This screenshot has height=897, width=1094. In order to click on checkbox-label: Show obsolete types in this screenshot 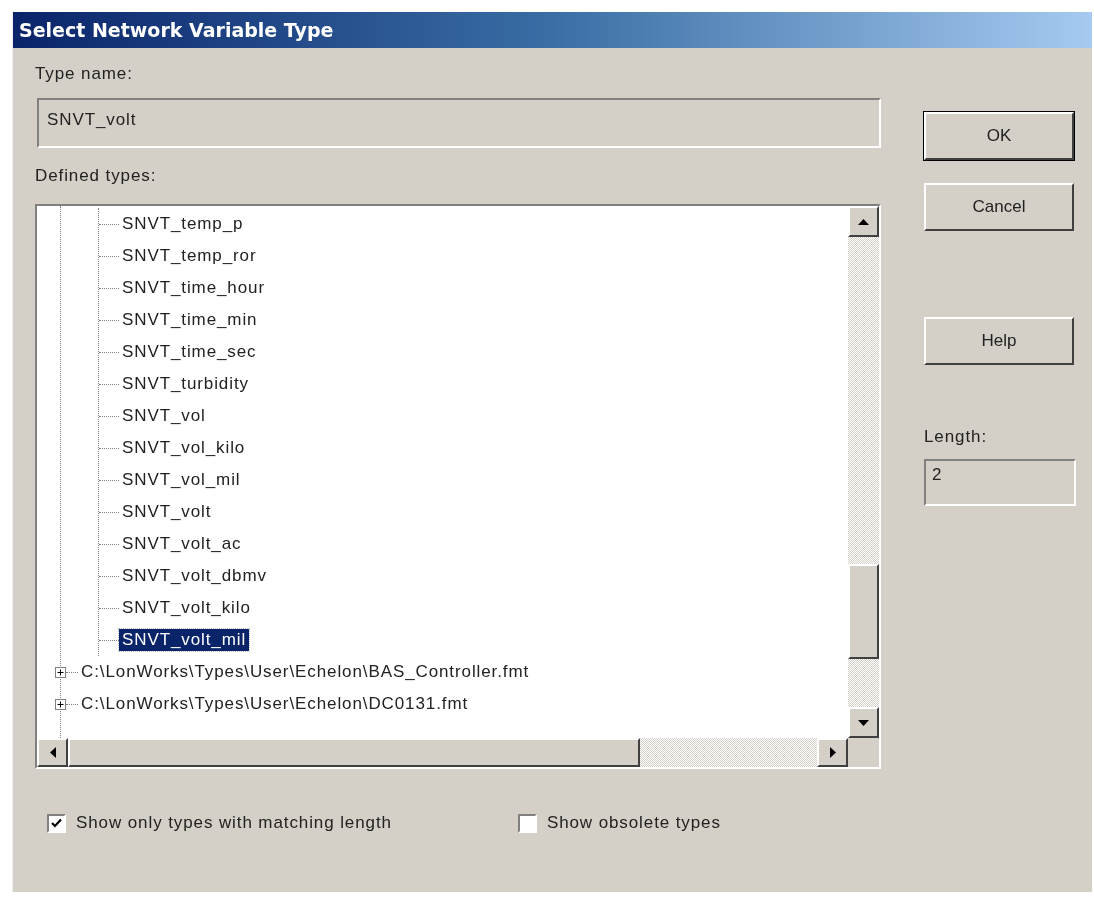, I will do `click(633, 823)`.